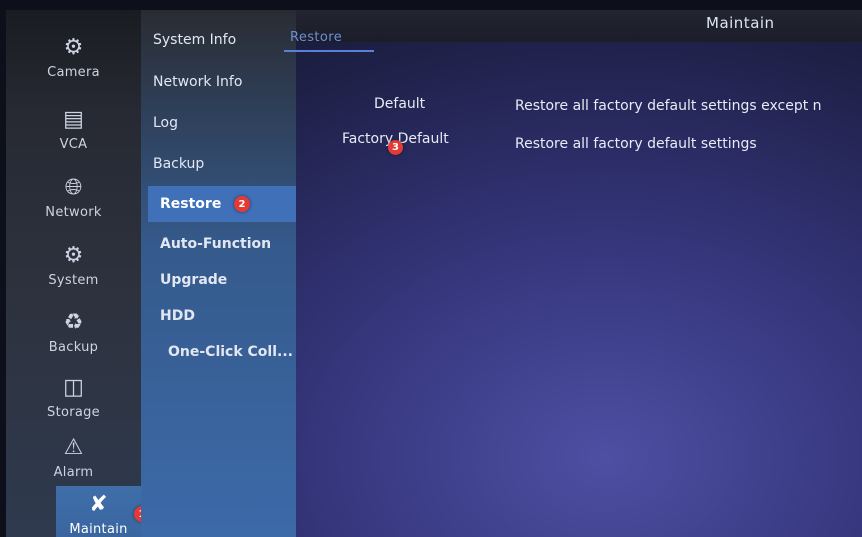 The width and height of the screenshot is (862, 537). Describe the element at coordinates (73, 412) in the screenshot. I see `nav-label: Storage` at that location.